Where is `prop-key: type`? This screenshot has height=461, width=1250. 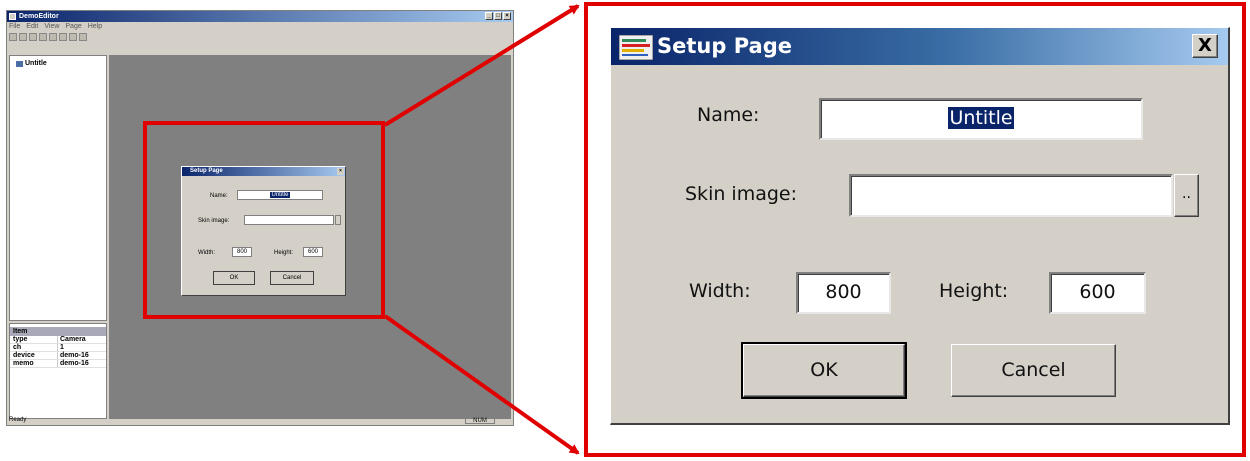
prop-key: type is located at coordinates (34, 339).